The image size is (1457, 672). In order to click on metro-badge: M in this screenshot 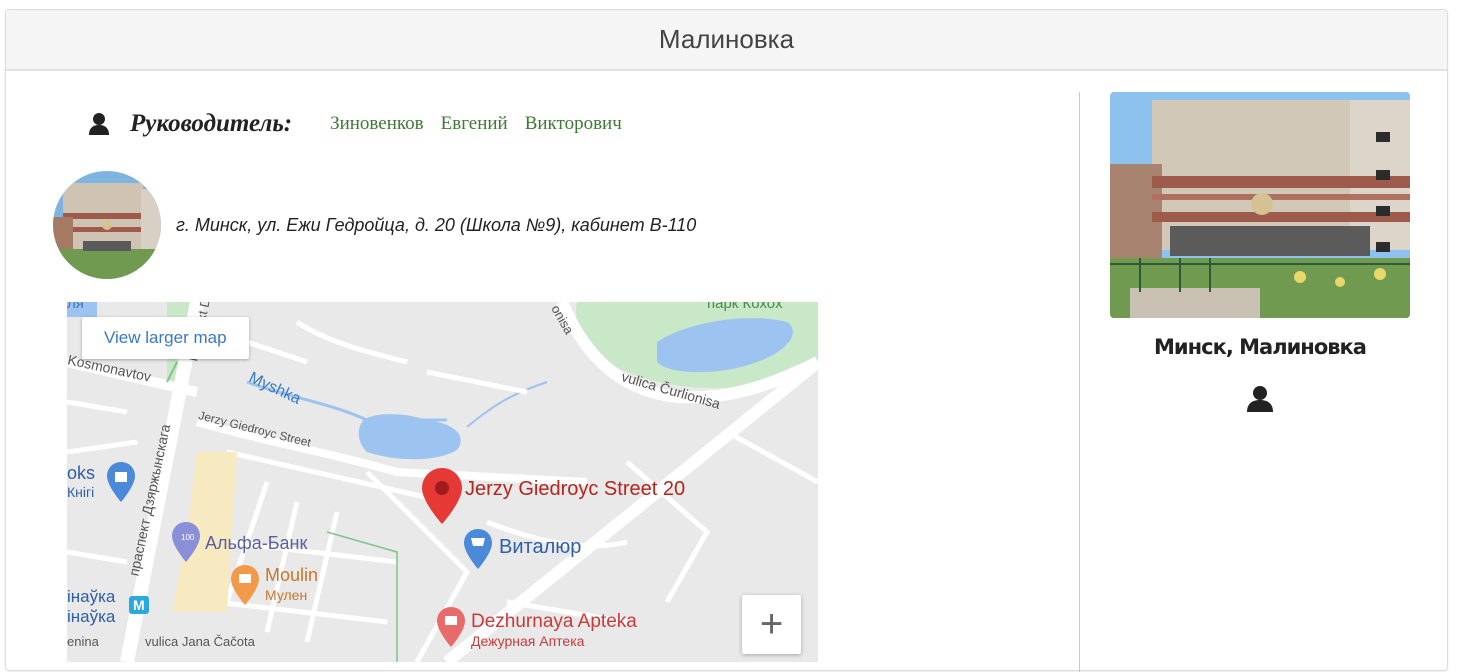, I will do `click(139, 605)`.